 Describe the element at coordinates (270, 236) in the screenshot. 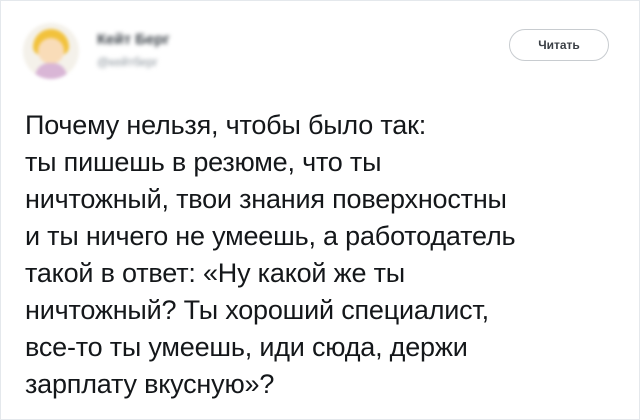

I see `tweet-line: и ты ничего не умеешь, а работодатель` at that location.